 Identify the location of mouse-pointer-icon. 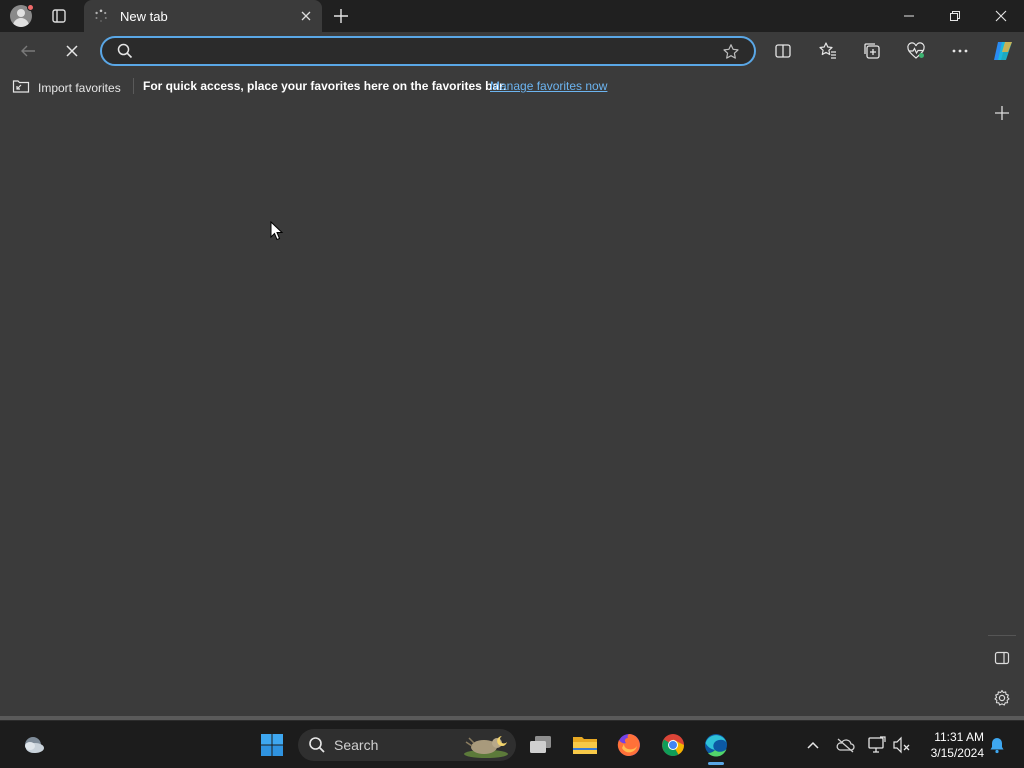
(277, 233).